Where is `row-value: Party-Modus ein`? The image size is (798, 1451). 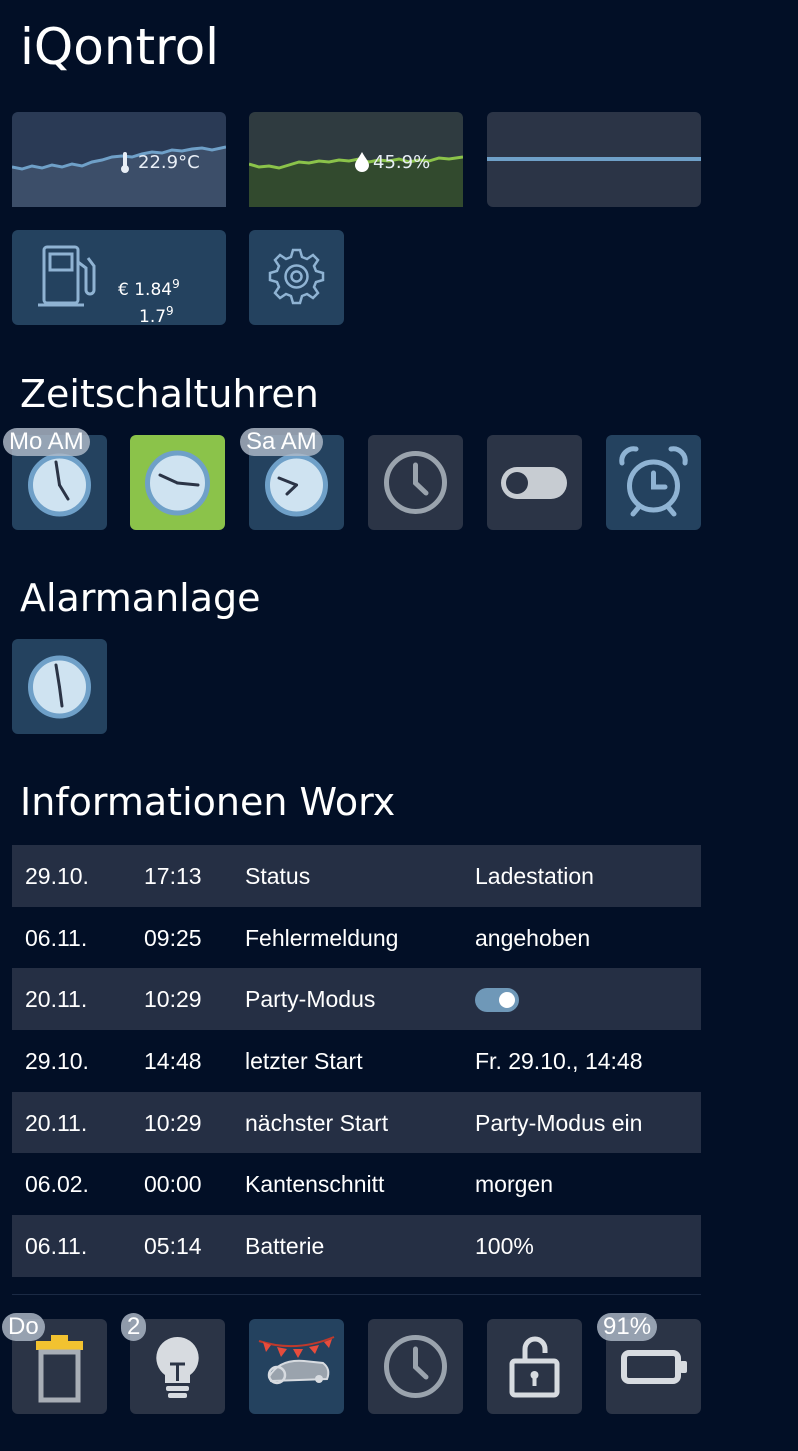 row-value: Party-Modus ein is located at coordinates (559, 1122).